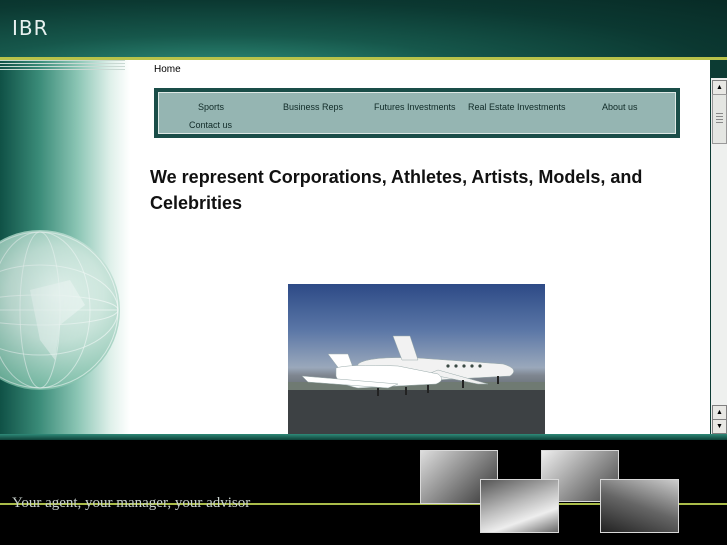 The width and height of the screenshot is (727, 545). I want to click on site-header: IBR, so click(363, 29).